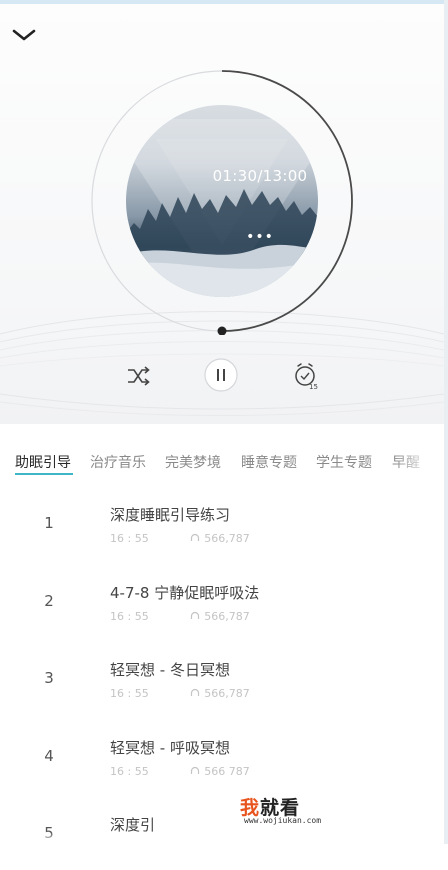 The height and width of the screenshot is (870, 448). Describe the element at coordinates (307, 376) in the screenshot. I see `alarm-timer-icon: 15` at that location.